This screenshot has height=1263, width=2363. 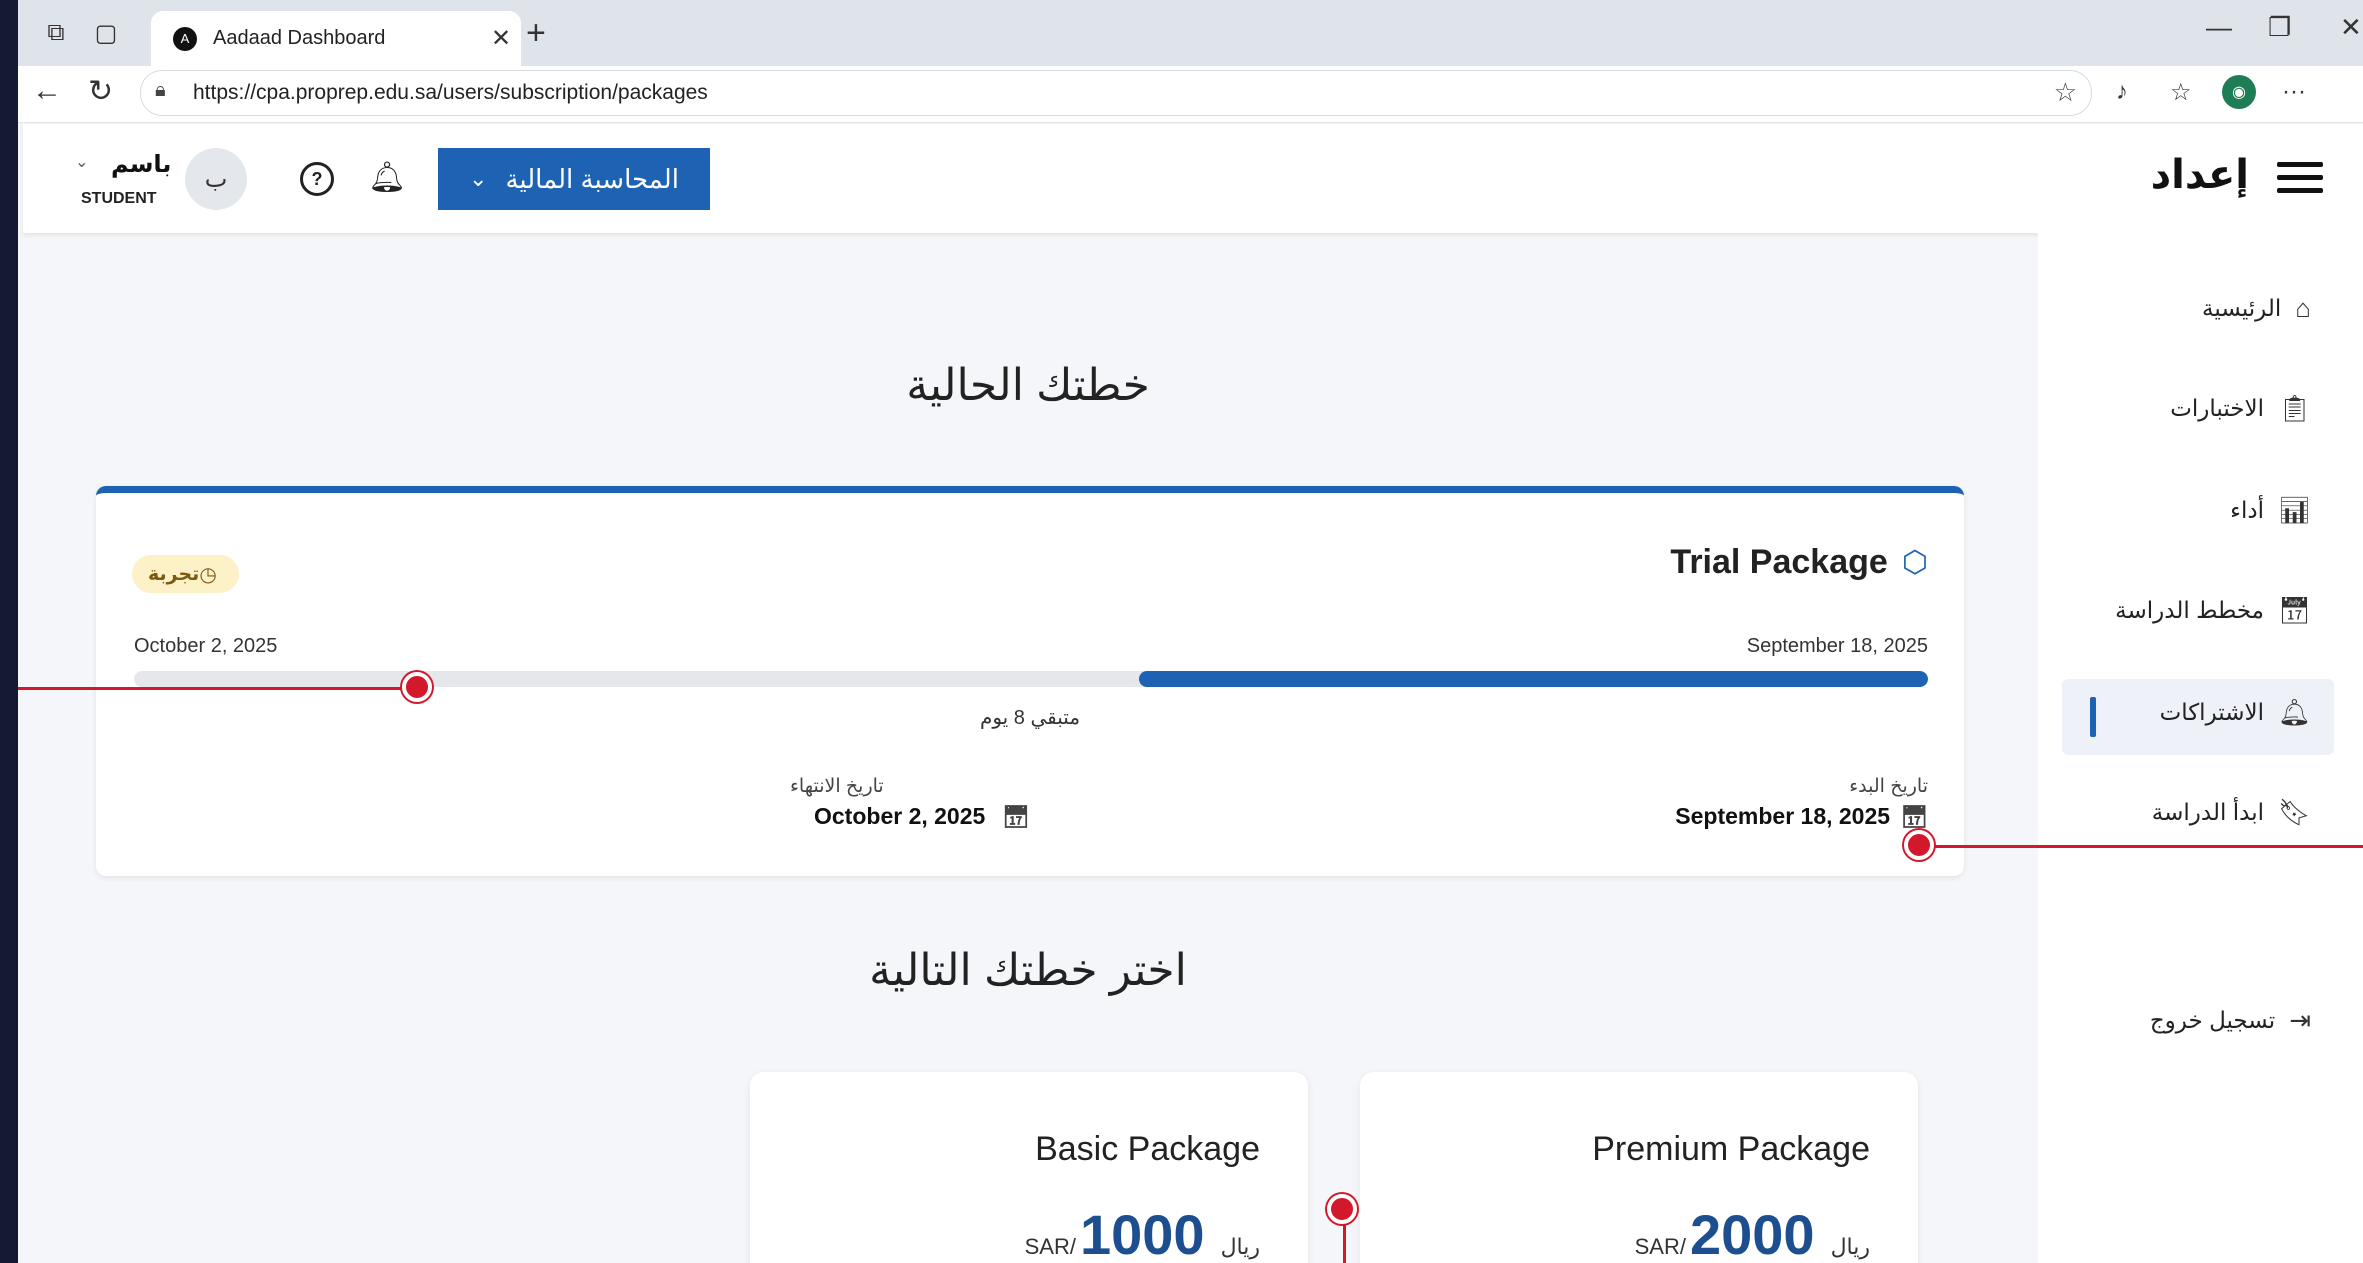 What do you see at coordinates (2294, 812) in the screenshot?
I see `book-icon: 🔖︎` at bounding box center [2294, 812].